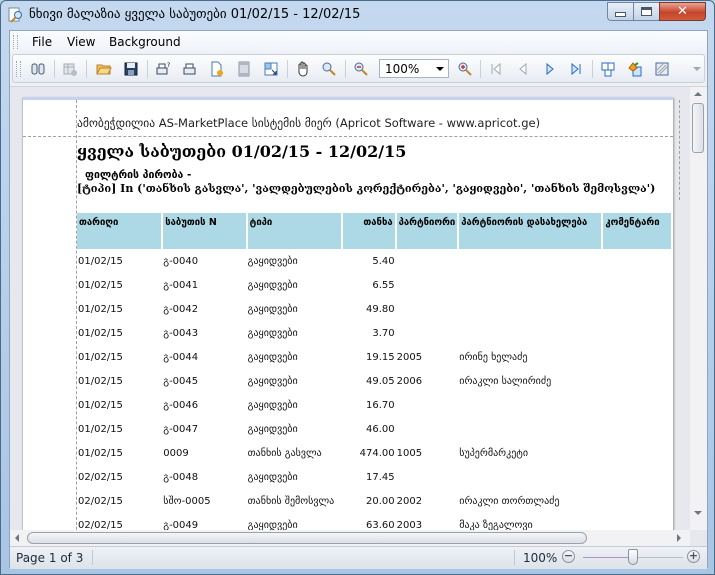 The height and width of the screenshot is (575, 715). Describe the element at coordinates (682, 11) in the screenshot. I see `close-button: ✕` at that location.